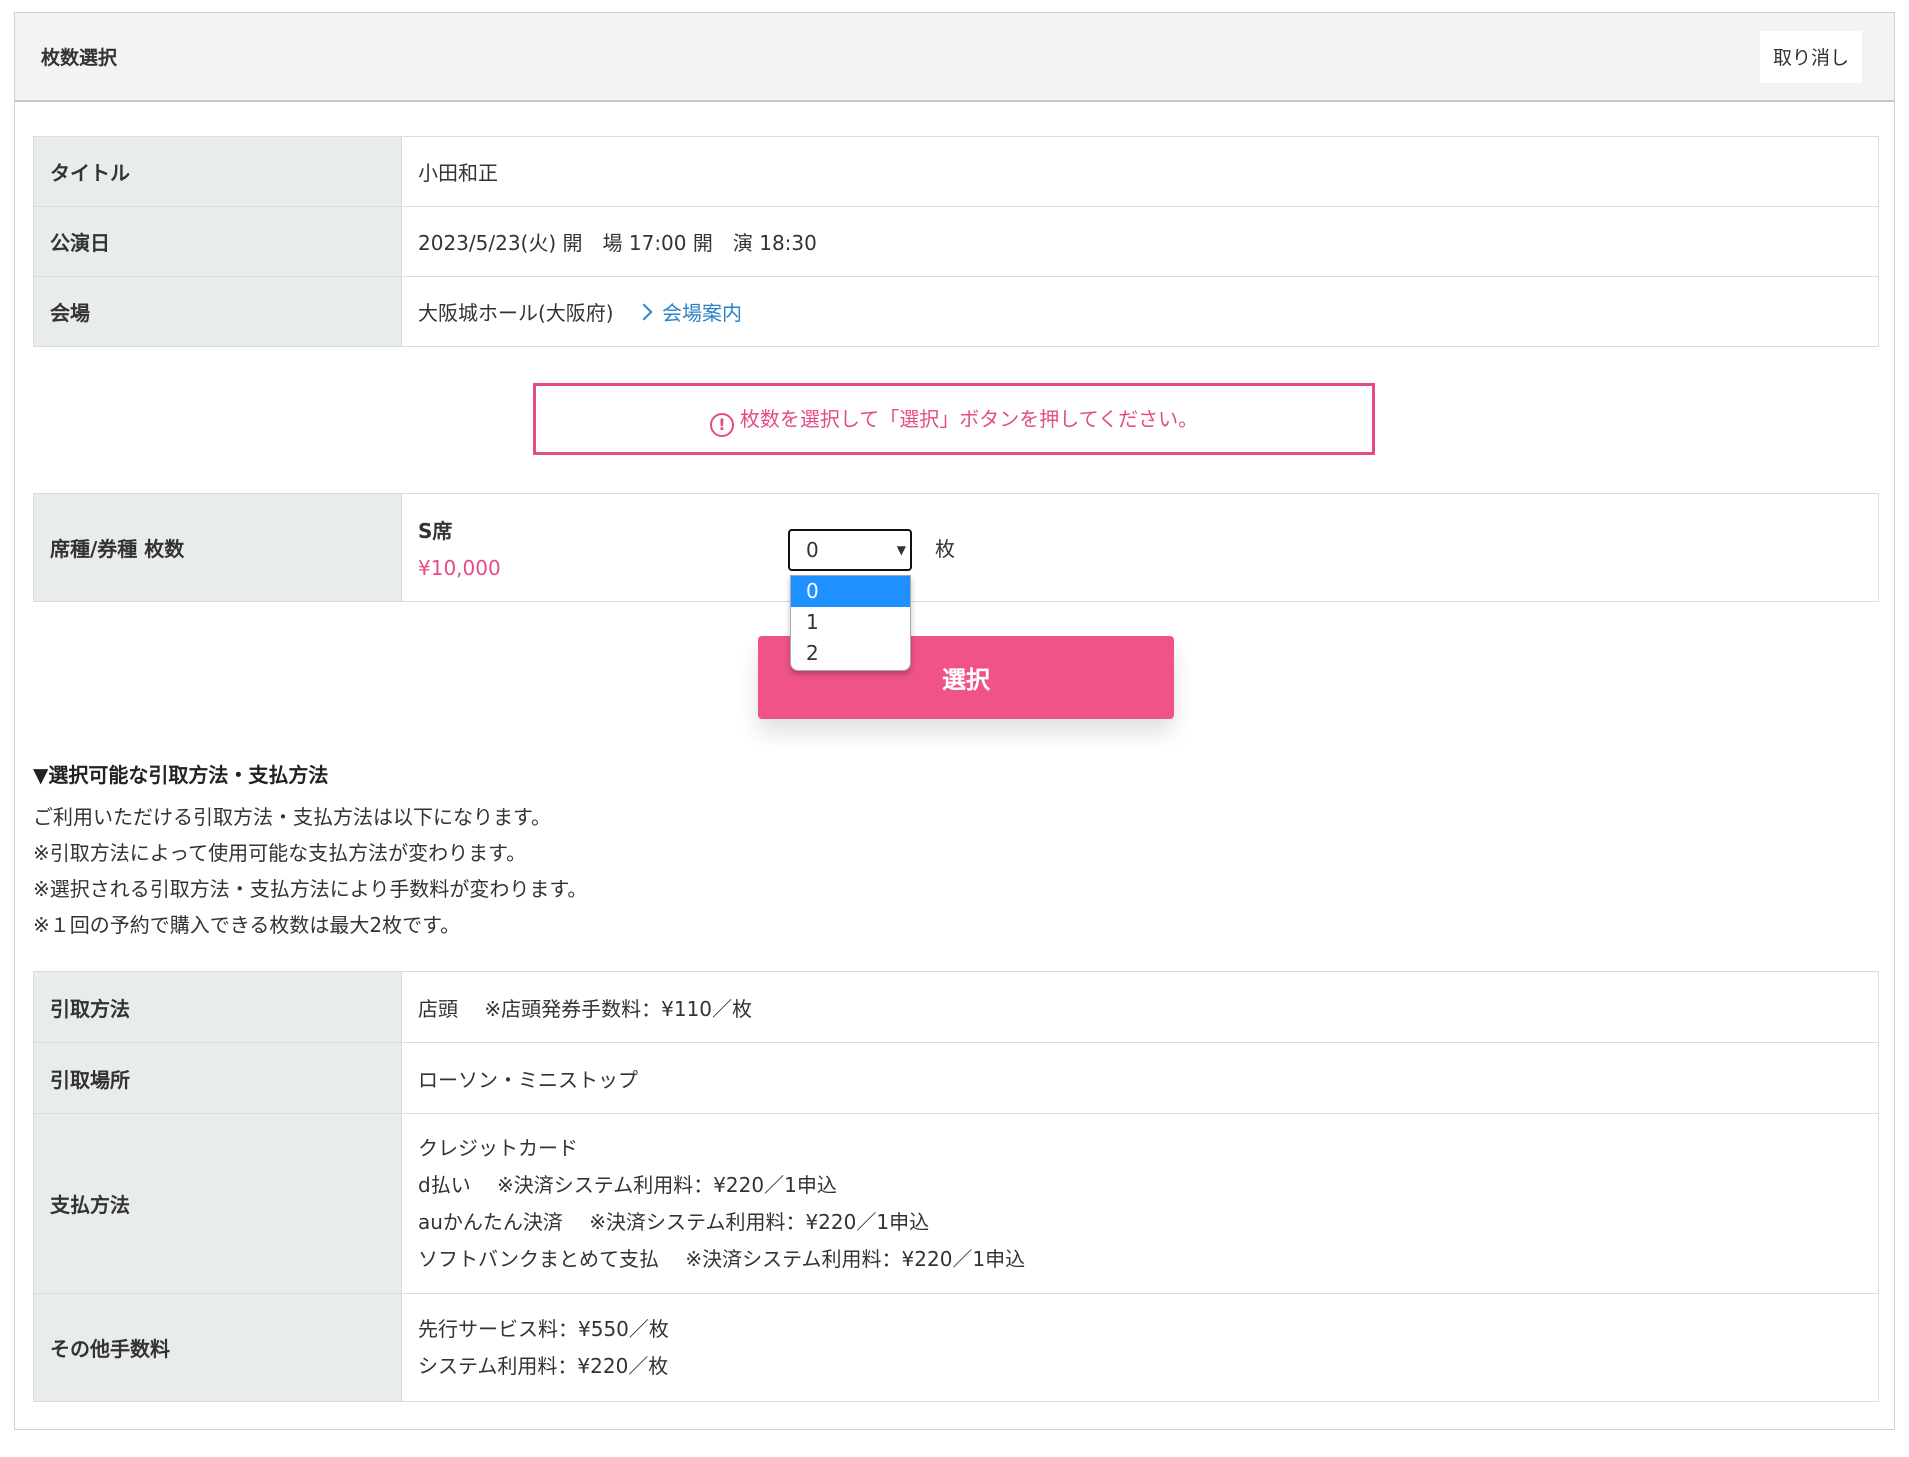 The width and height of the screenshot is (1909, 1457). What do you see at coordinates (945, 549) in the screenshot?
I see `quantity-unit: 枚` at bounding box center [945, 549].